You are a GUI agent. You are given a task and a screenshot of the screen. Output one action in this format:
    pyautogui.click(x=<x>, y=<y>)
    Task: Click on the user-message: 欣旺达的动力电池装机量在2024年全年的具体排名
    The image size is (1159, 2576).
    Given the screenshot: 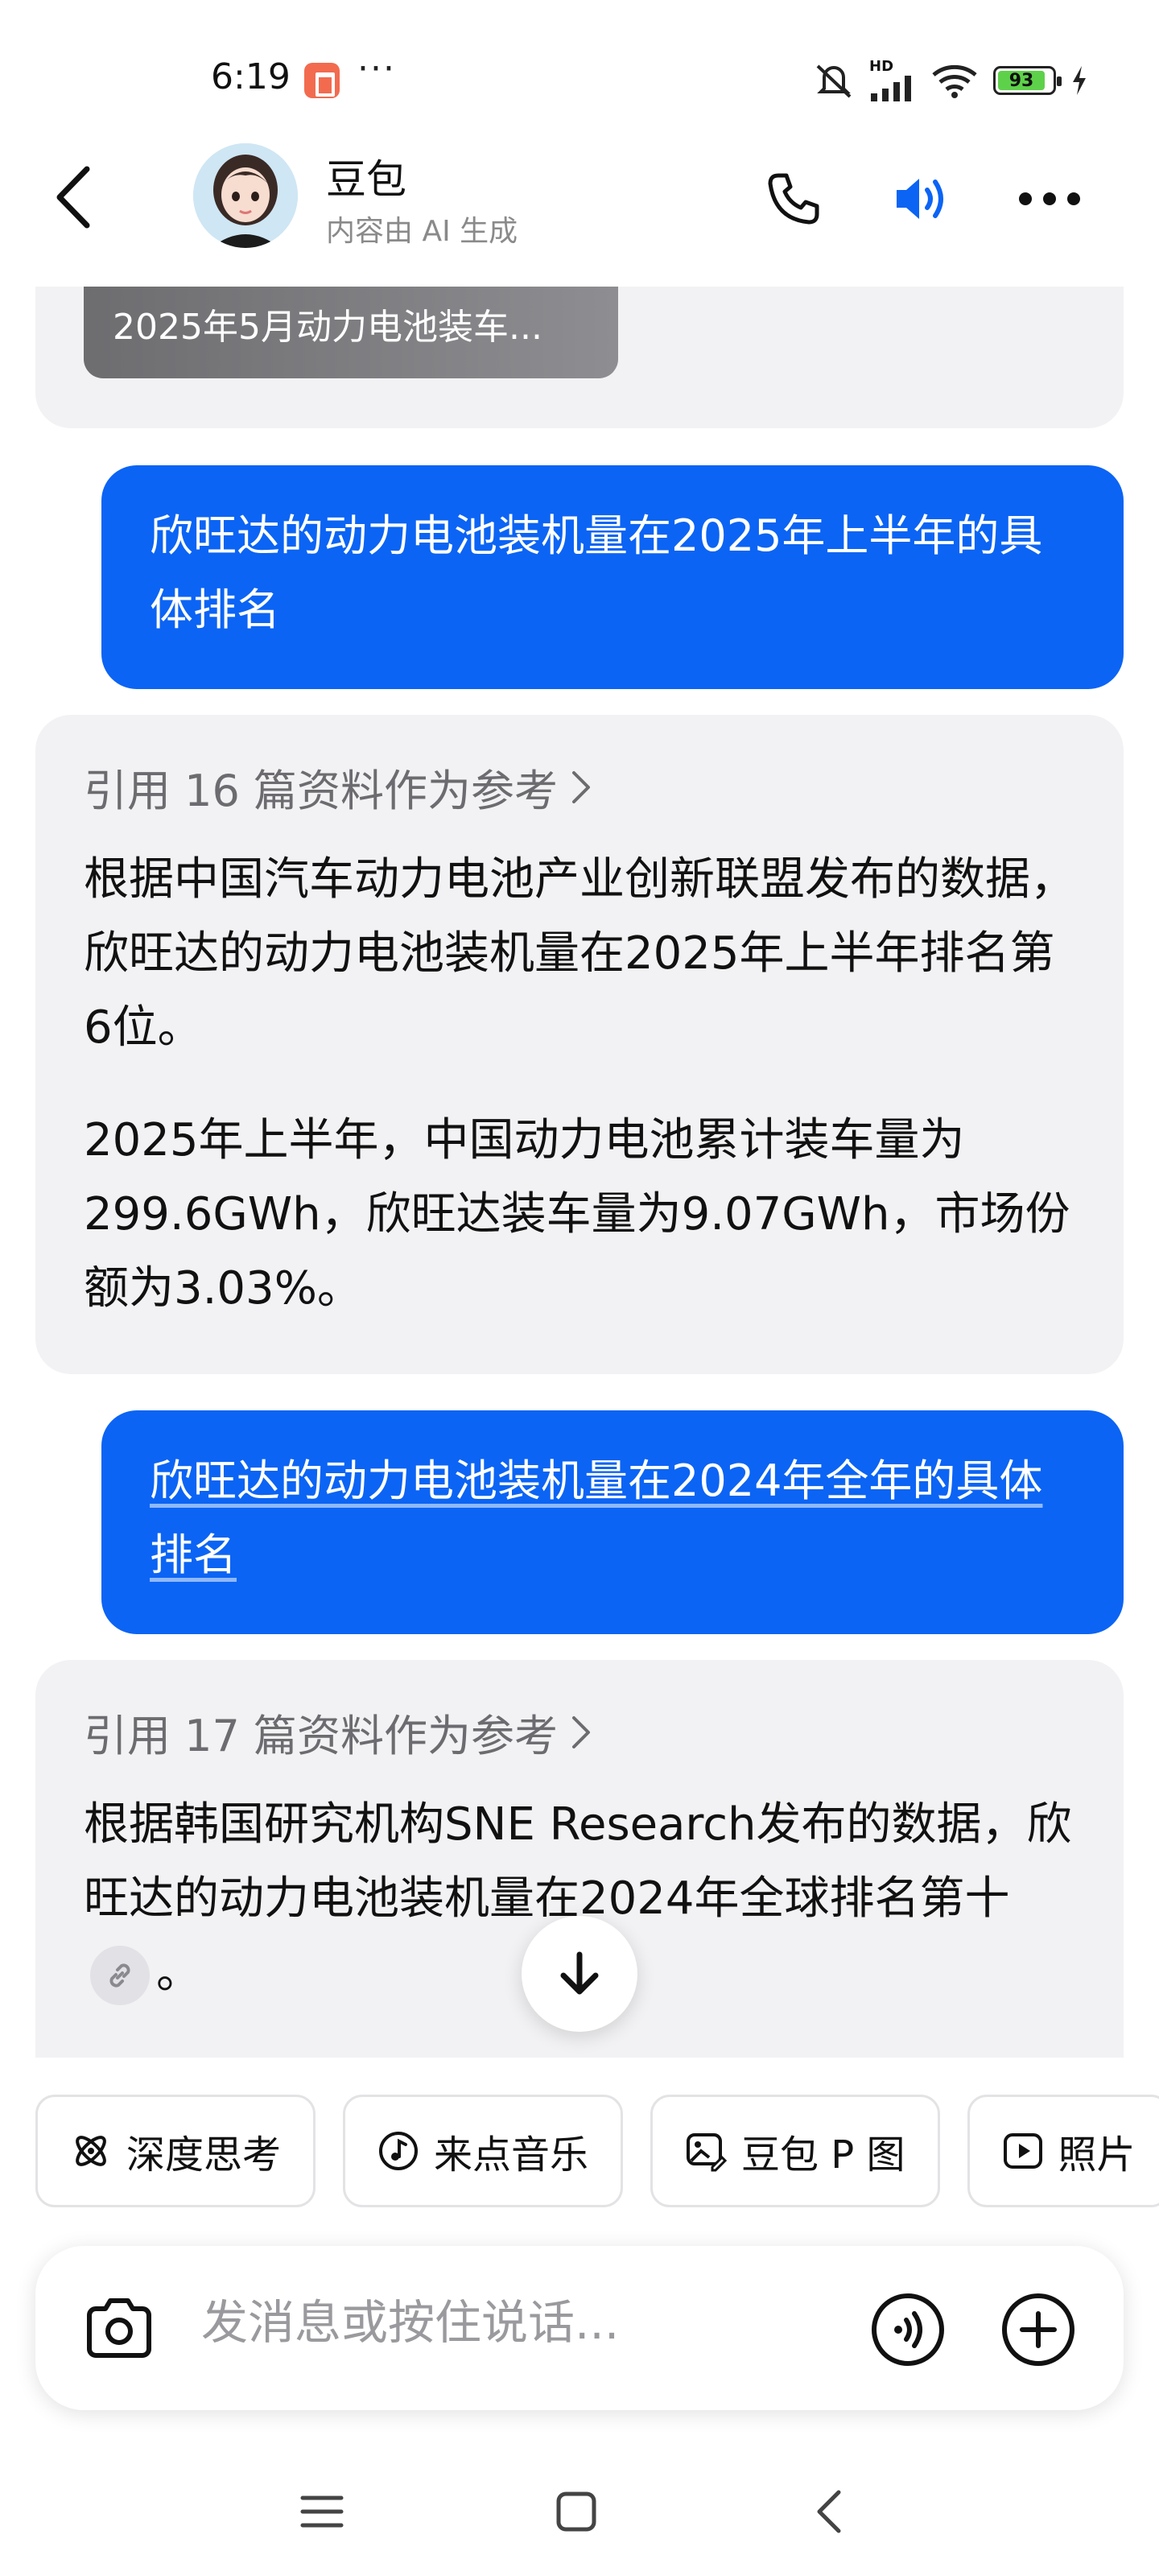 What is the action you would take?
    pyautogui.click(x=612, y=1522)
    